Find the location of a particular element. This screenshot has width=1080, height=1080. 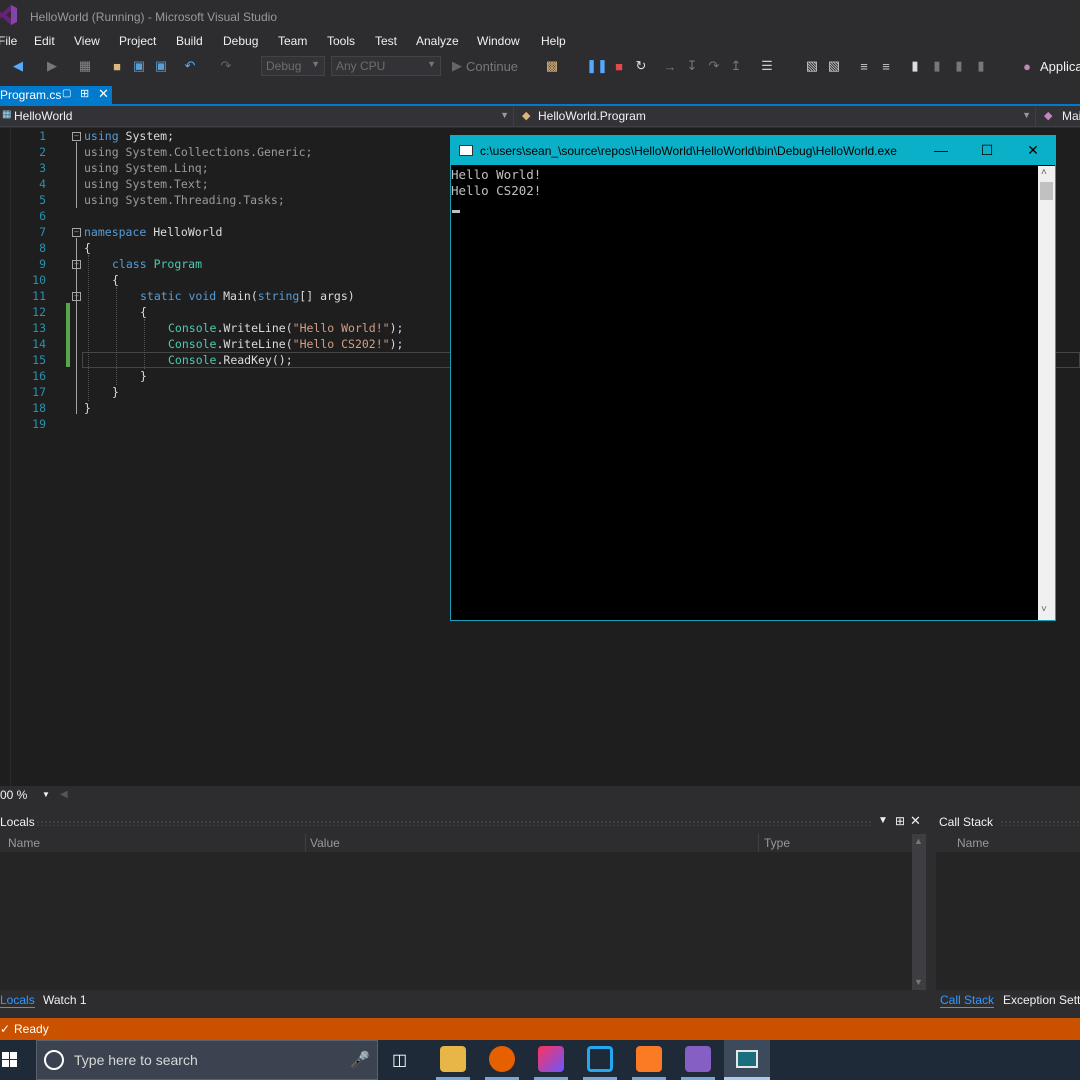

tab-locals: Locals is located at coordinates (17, 1000).